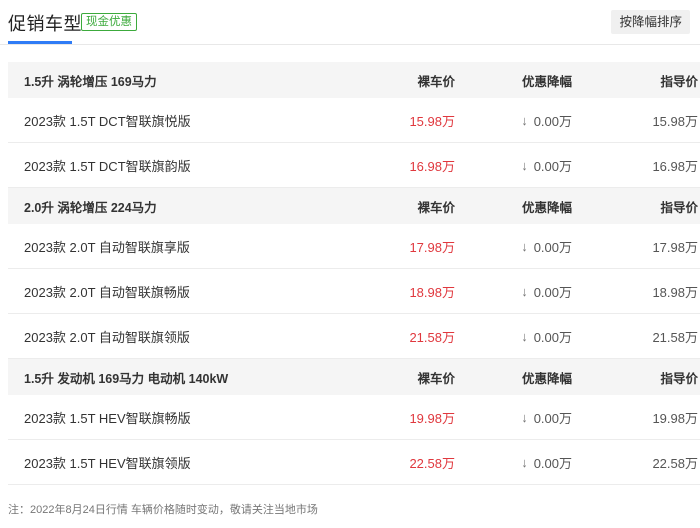  I want to click on group-title: 2.0升 涡轮增压 224马力, so click(90, 207).